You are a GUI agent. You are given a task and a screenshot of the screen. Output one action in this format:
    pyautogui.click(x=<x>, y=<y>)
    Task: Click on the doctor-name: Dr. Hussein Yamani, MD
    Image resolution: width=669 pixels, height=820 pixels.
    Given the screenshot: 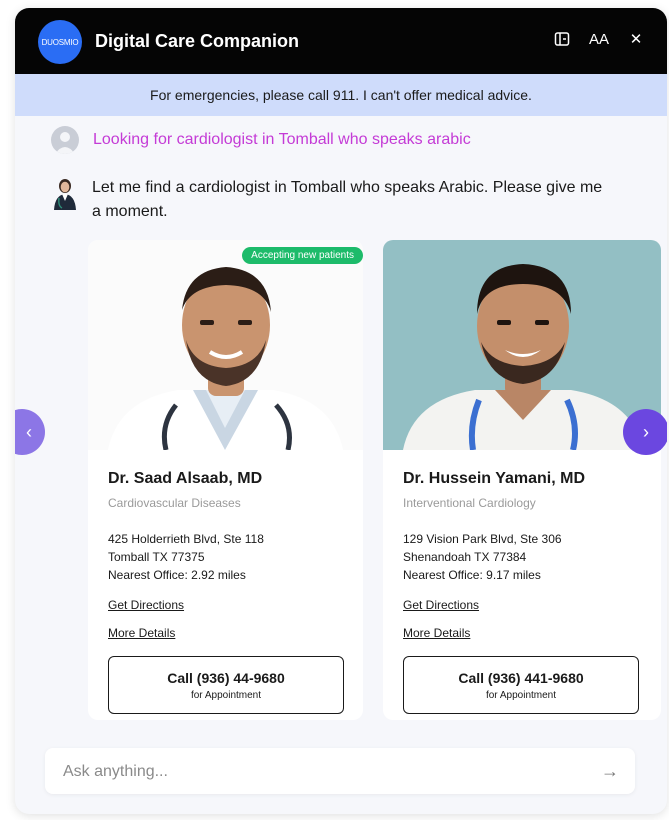 What is the action you would take?
    pyautogui.click(x=494, y=478)
    